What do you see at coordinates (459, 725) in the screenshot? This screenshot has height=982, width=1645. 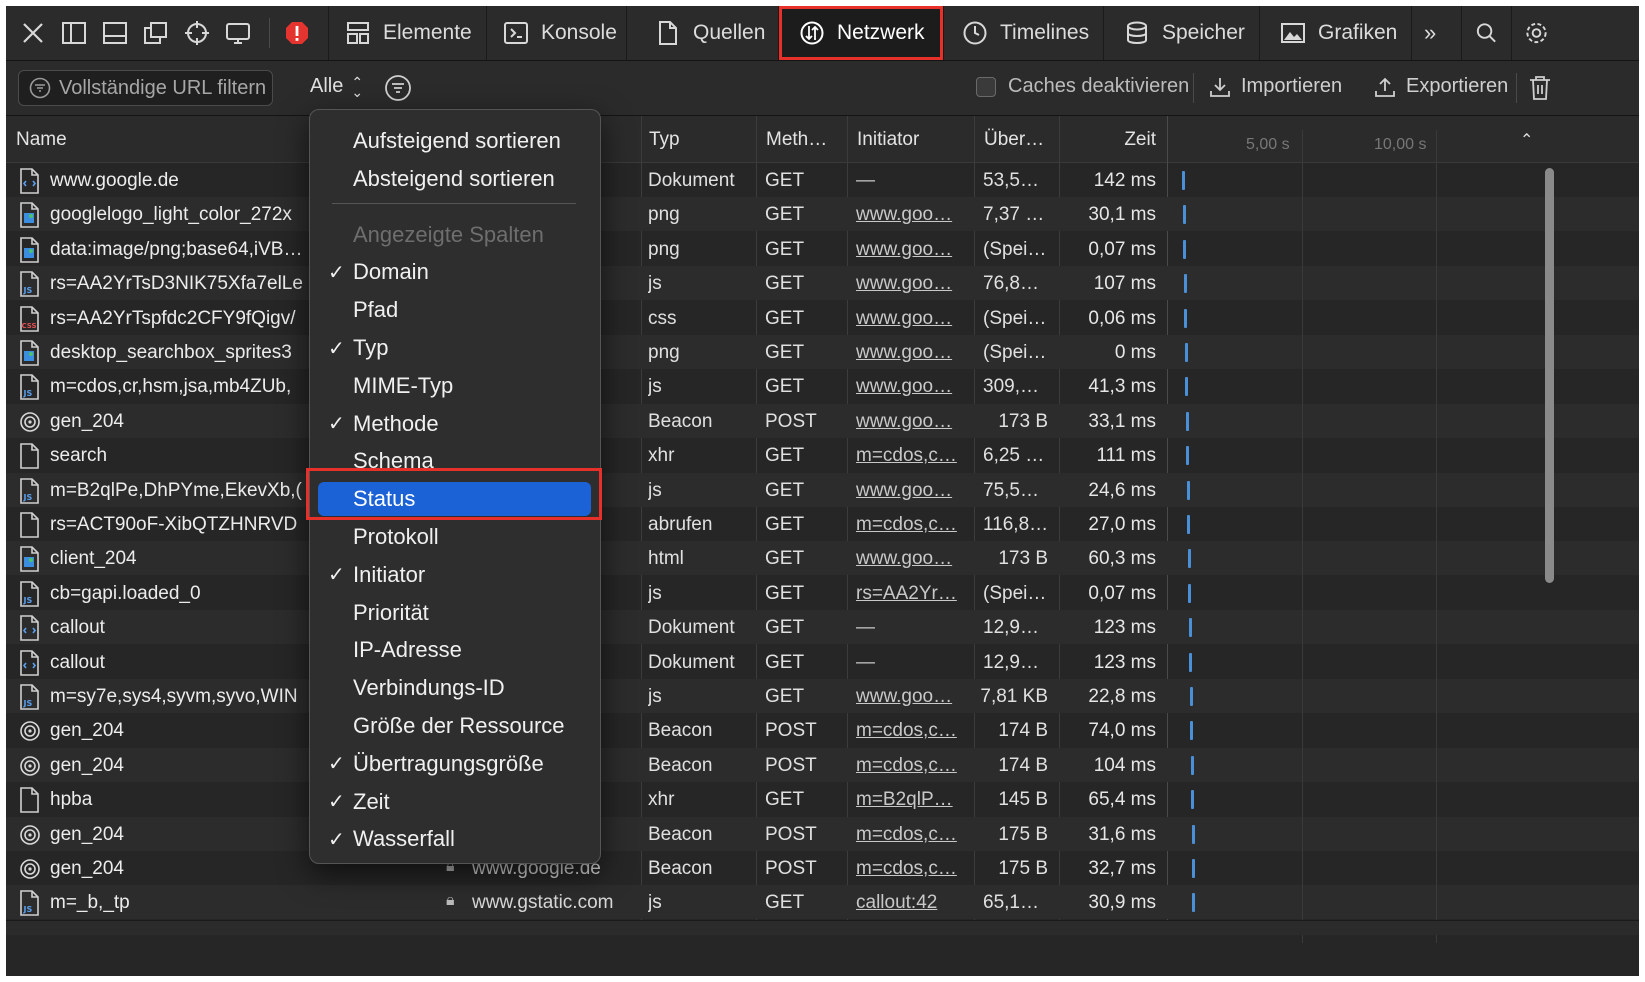 I see `menu-item-label: Größe der Ressource` at bounding box center [459, 725].